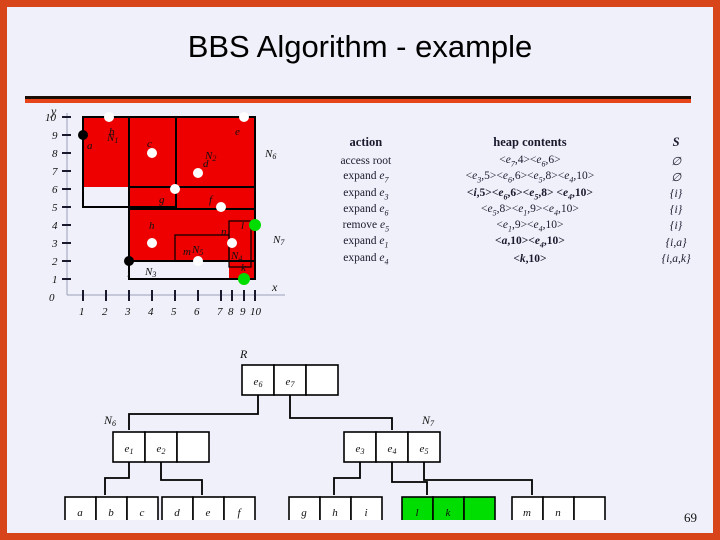 The height and width of the screenshot is (540, 720). What do you see at coordinates (448, 508) in the screenshot?
I see `tree-node-N4: l k N4` at bounding box center [448, 508].